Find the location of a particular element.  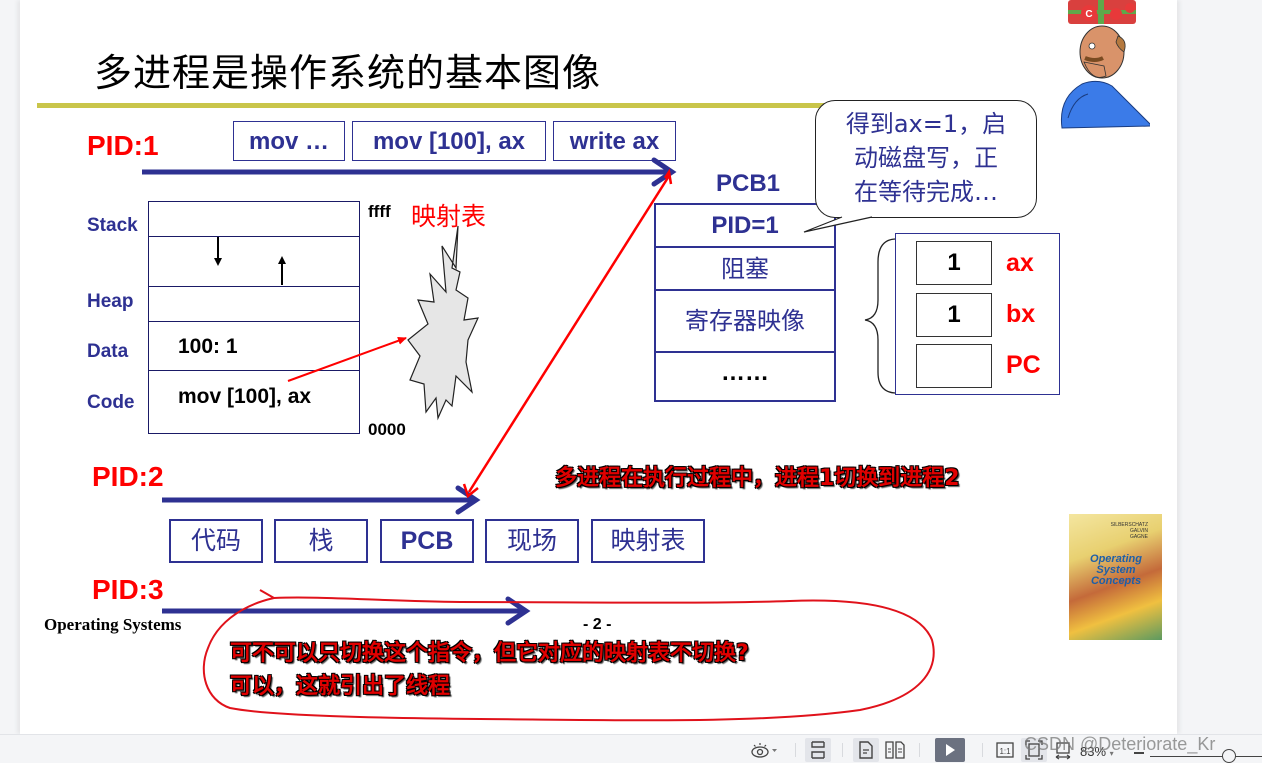

svg-text: 1:1 is located at coordinates (1005, 751).